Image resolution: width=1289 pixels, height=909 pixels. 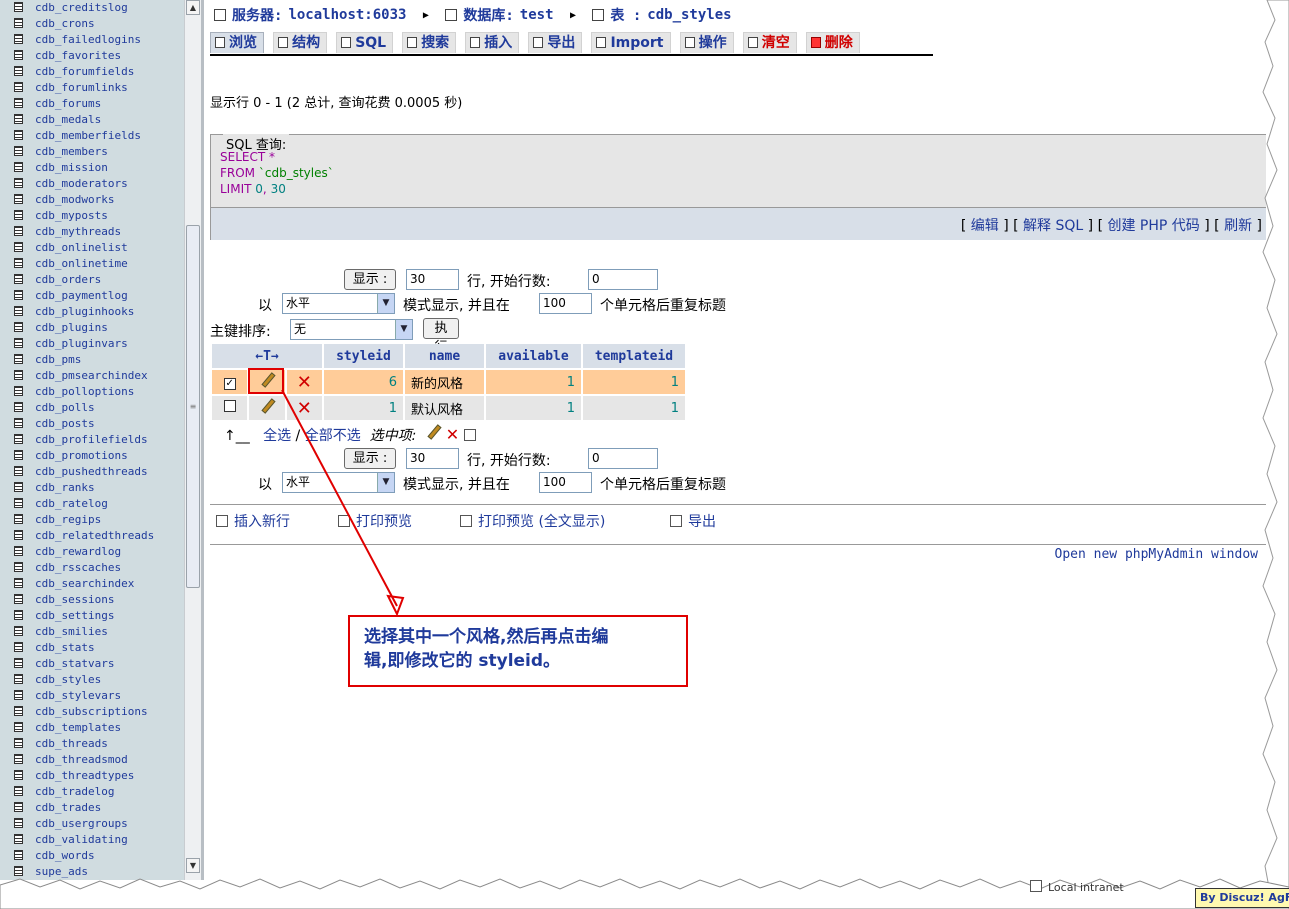 What do you see at coordinates (81, 8) in the screenshot?
I see `sidebar-table-name: cdb_creditslog` at bounding box center [81, 8].